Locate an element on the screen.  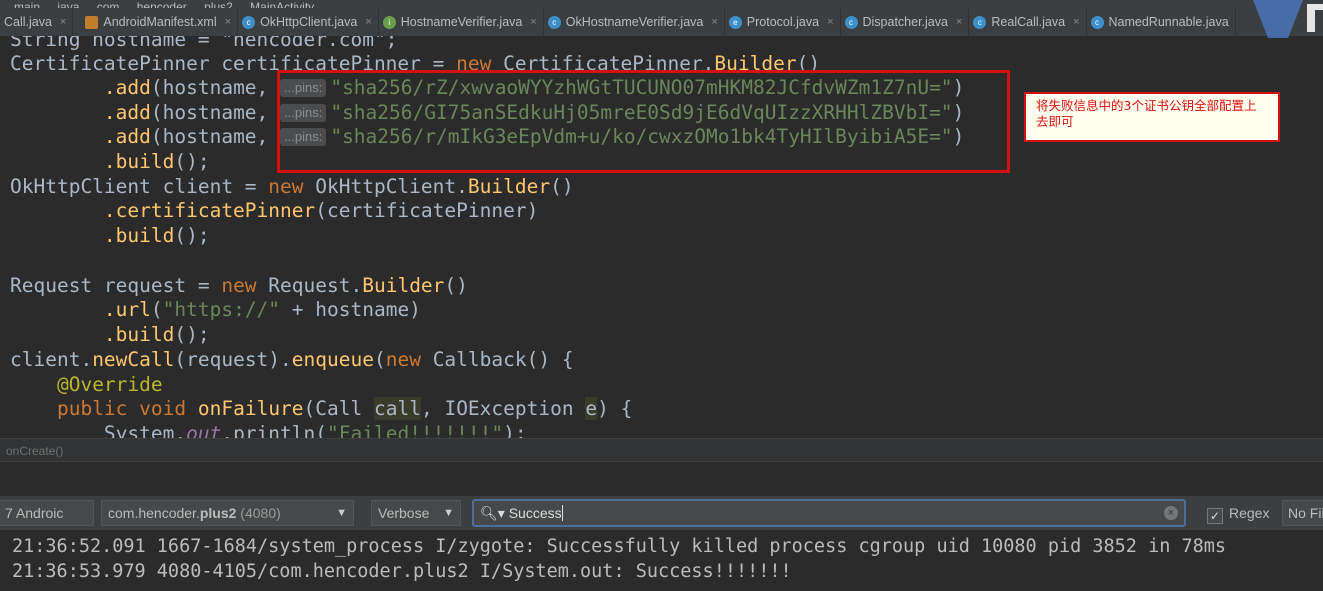
tab-android-manifest: AndroidManifest.xml × is located at coordinates (156, 22).